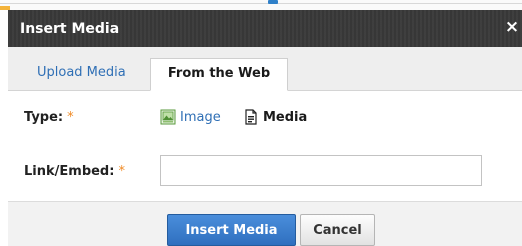 The height and width of the screenshot is (246, 522). I want to click on cancel-button: Cancel, so click(337, 230).